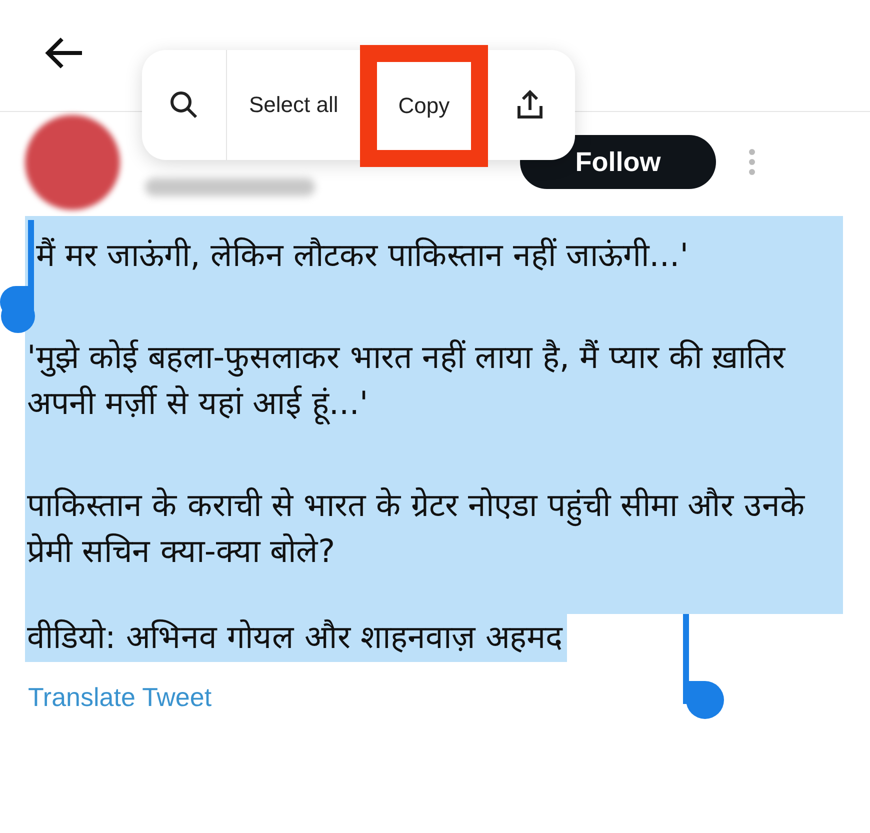 Image resolution: width=870 pixels, height=833 pixels. What do you see at coordinates (293, 105) in the screenshot?
I see `menu-item: Select all` at bounding box center [293, 105].